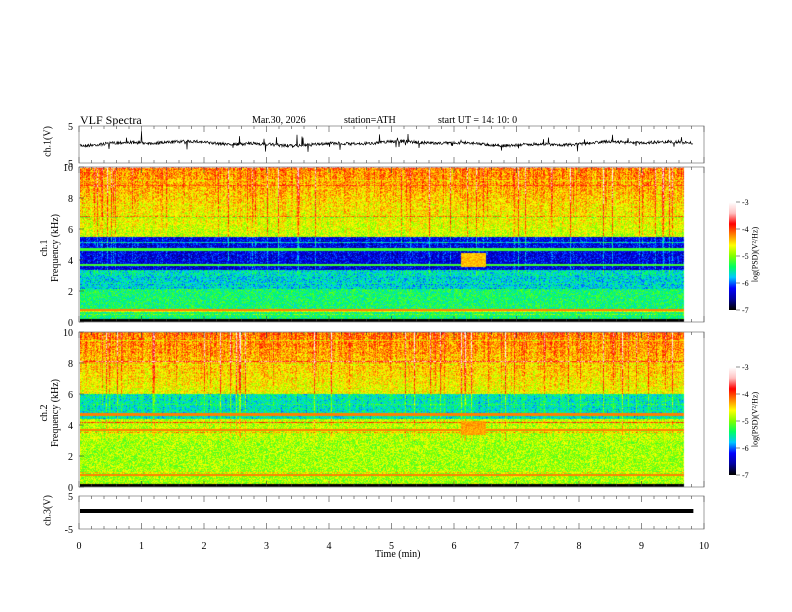 Image resolution: width=792 pixels, height=612 pixels. Describe the element at coordinates (48, 141) in the screenshot. I see `ch1-ylabel: ch.1(V)` at that location.